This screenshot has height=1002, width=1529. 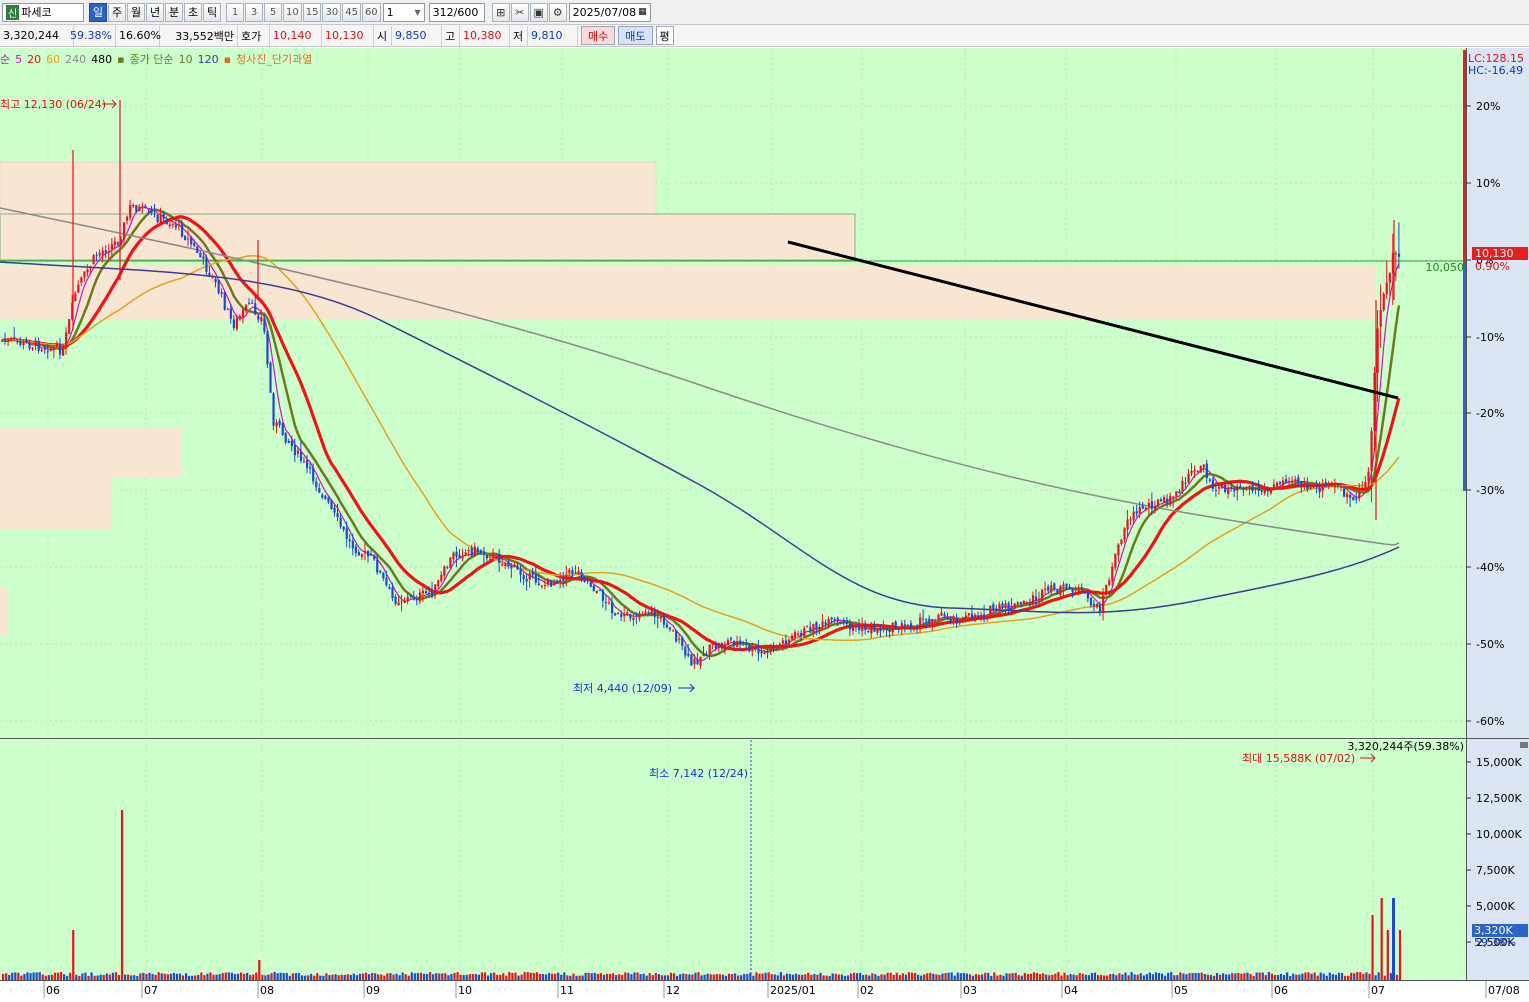 I want to click on percent-tick-label: -60%, so click(x=1490, y=721).